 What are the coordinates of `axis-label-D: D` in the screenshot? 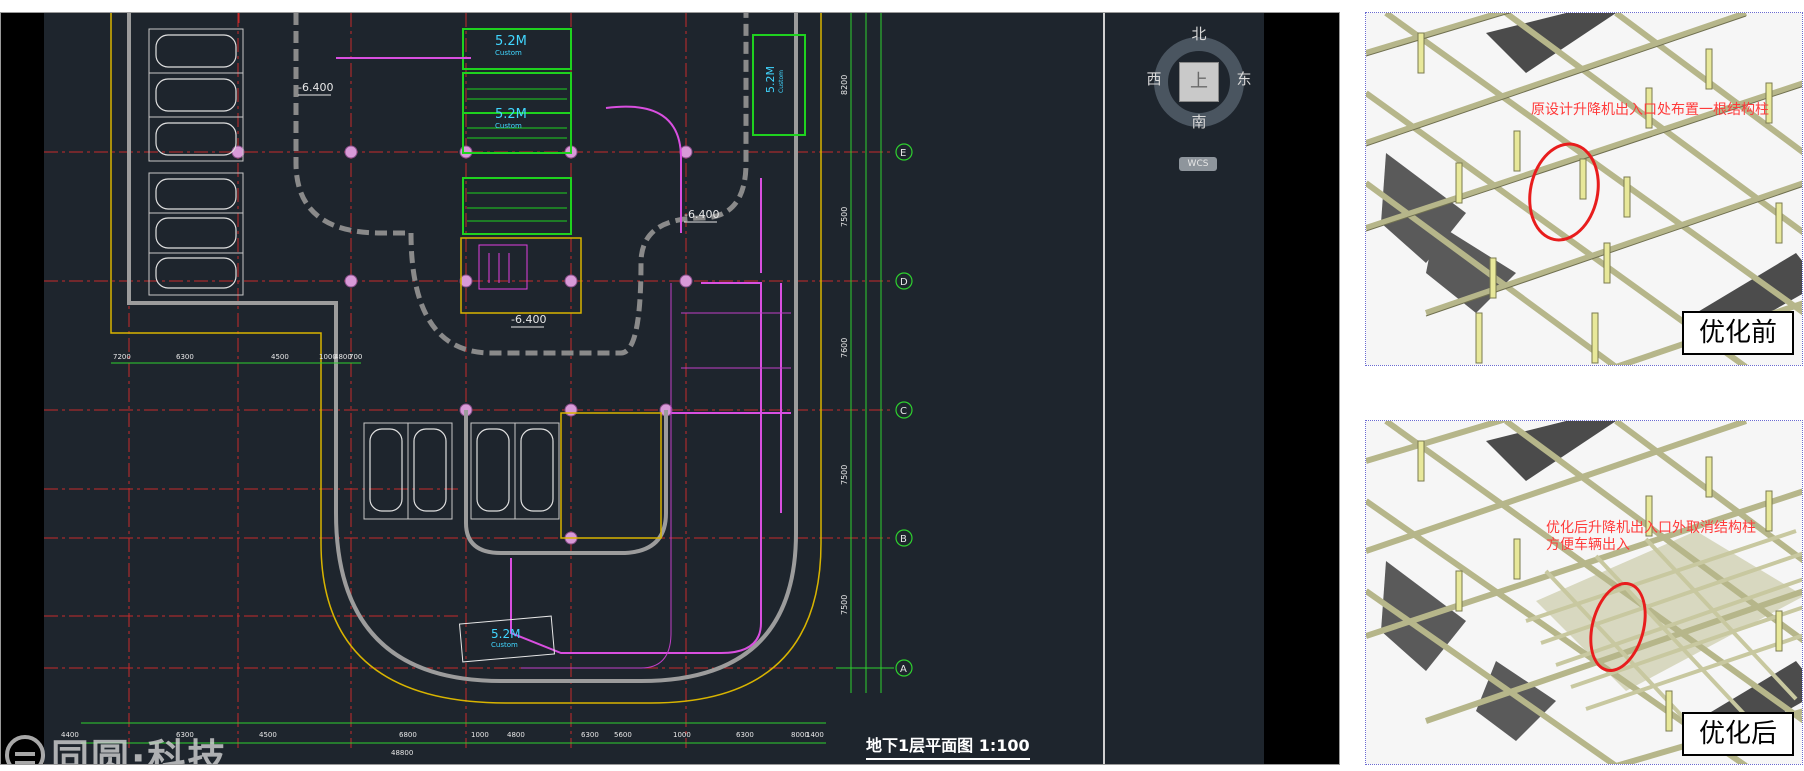 It's located at (904, 282).